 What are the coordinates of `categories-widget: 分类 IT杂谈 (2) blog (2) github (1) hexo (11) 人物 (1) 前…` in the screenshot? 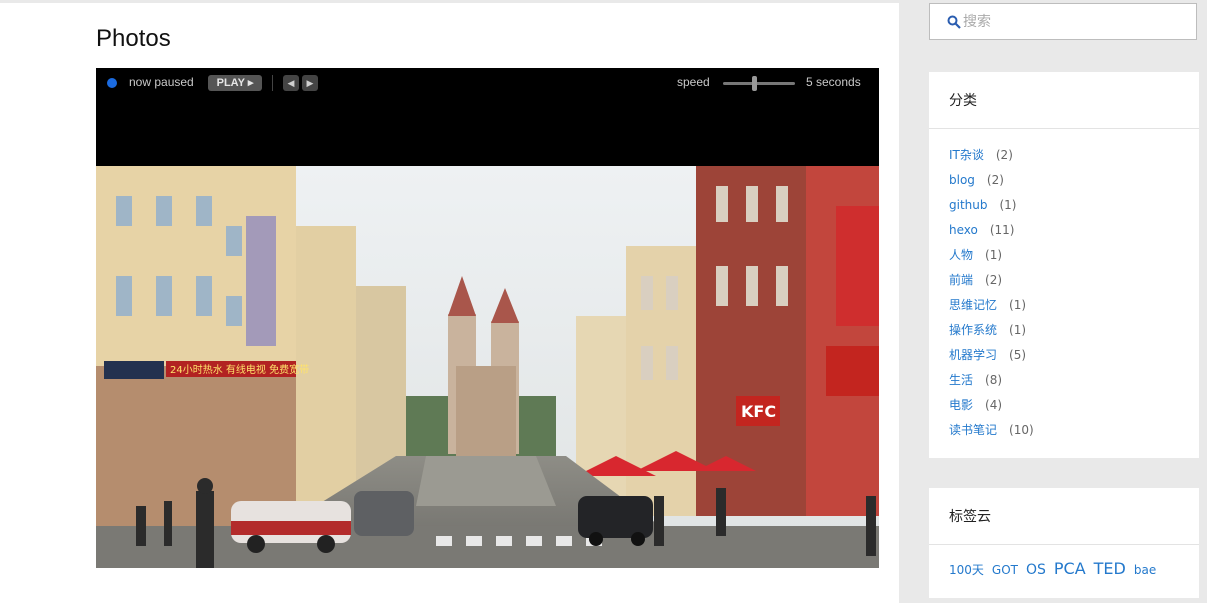 It's located at (1064, 265).